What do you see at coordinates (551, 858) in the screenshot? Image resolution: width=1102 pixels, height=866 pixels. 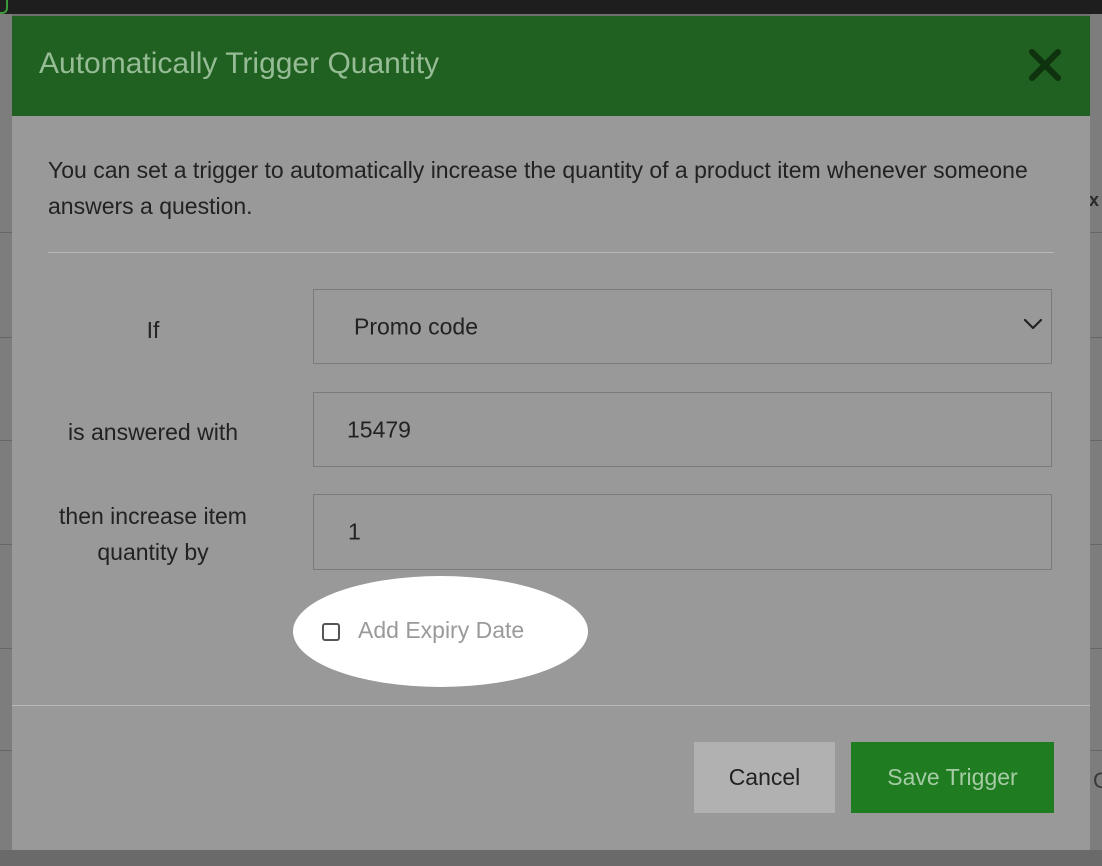 I see `page-background-bottom` at bounding box center [551, 858].